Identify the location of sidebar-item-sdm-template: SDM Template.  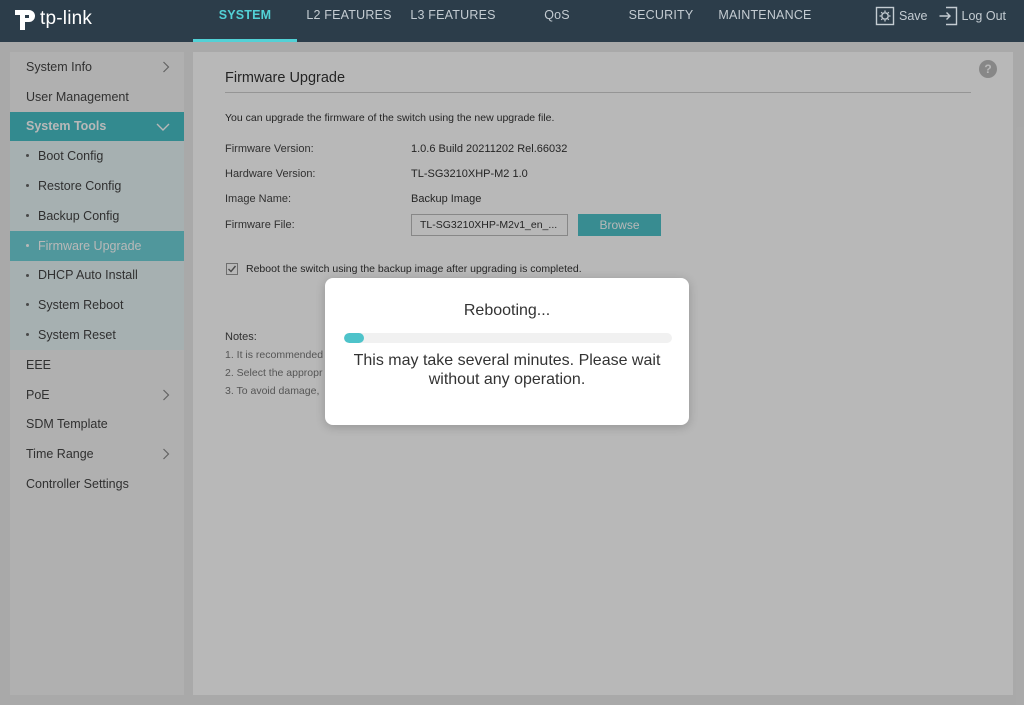
(97, 425).